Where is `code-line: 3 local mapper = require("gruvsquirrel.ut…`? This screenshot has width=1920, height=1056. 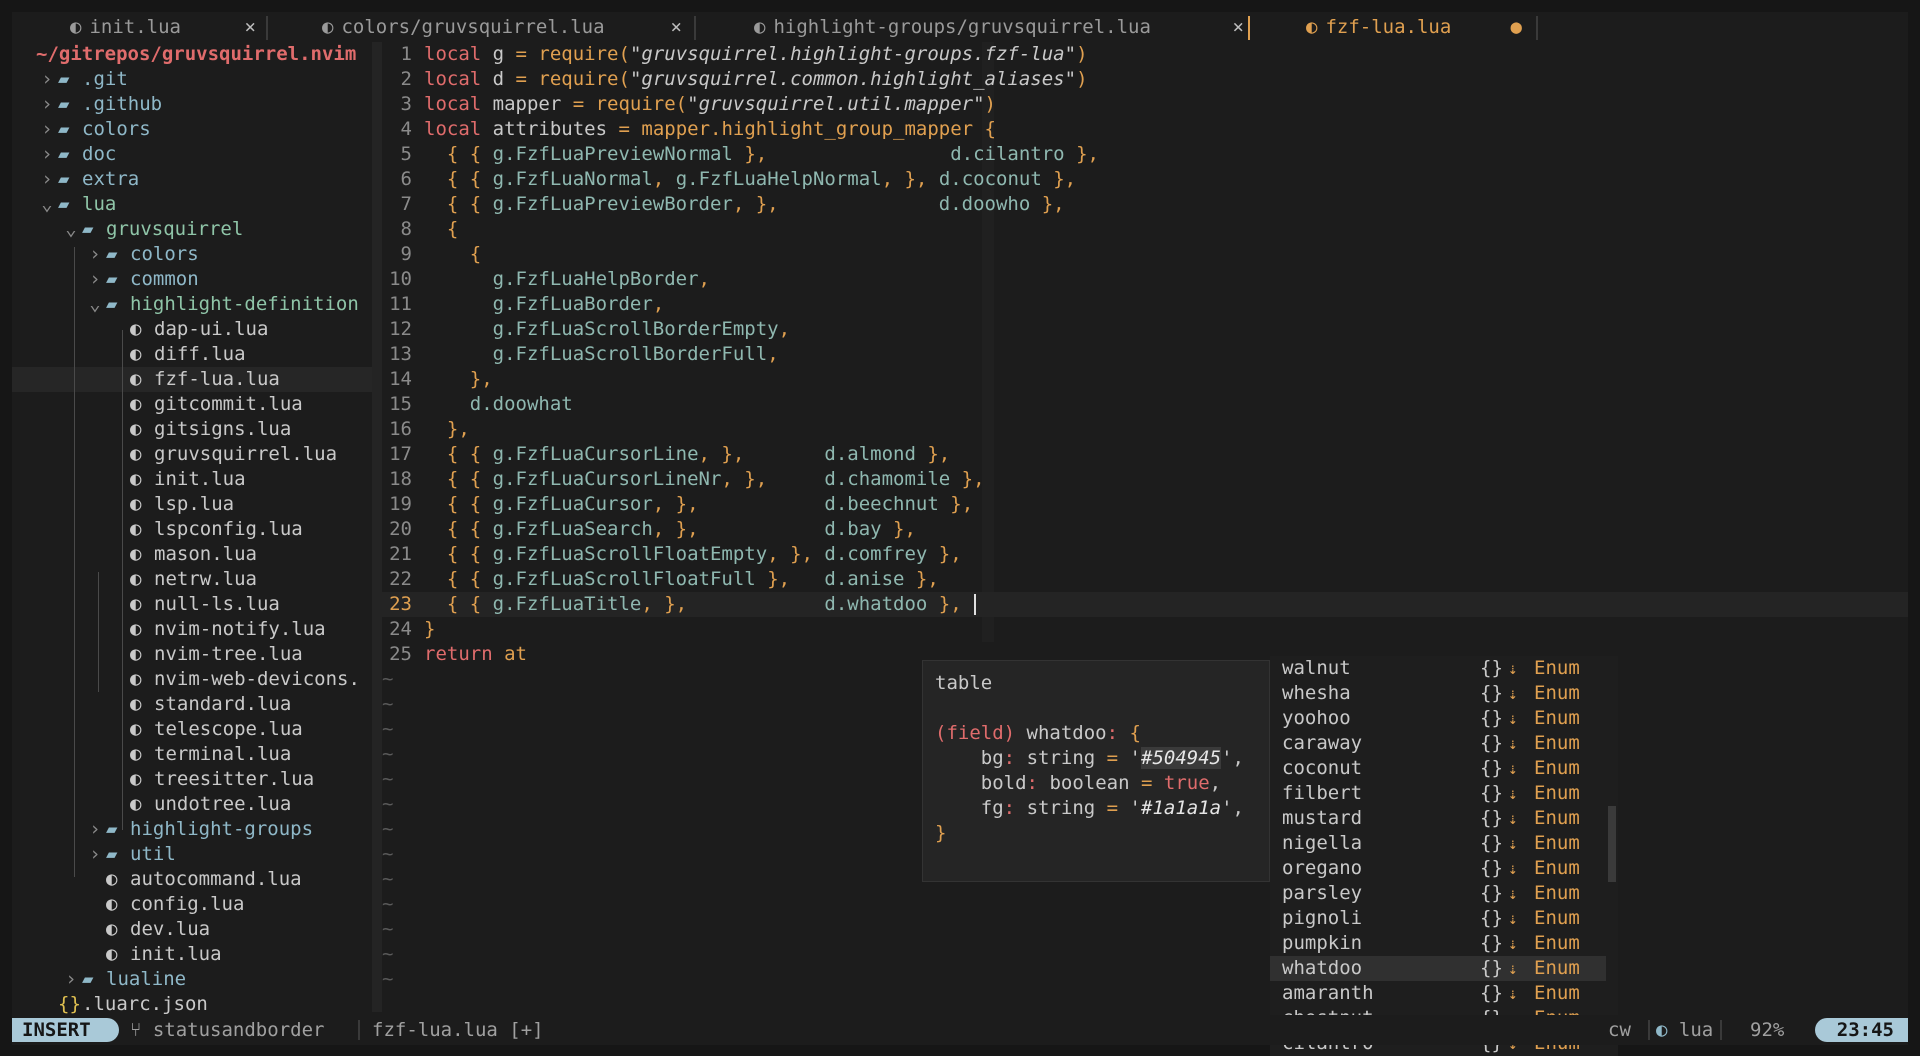 code-line: 3 local mapper = require("gruvsquirrel.ut… is located at coordinates (1145, 104).